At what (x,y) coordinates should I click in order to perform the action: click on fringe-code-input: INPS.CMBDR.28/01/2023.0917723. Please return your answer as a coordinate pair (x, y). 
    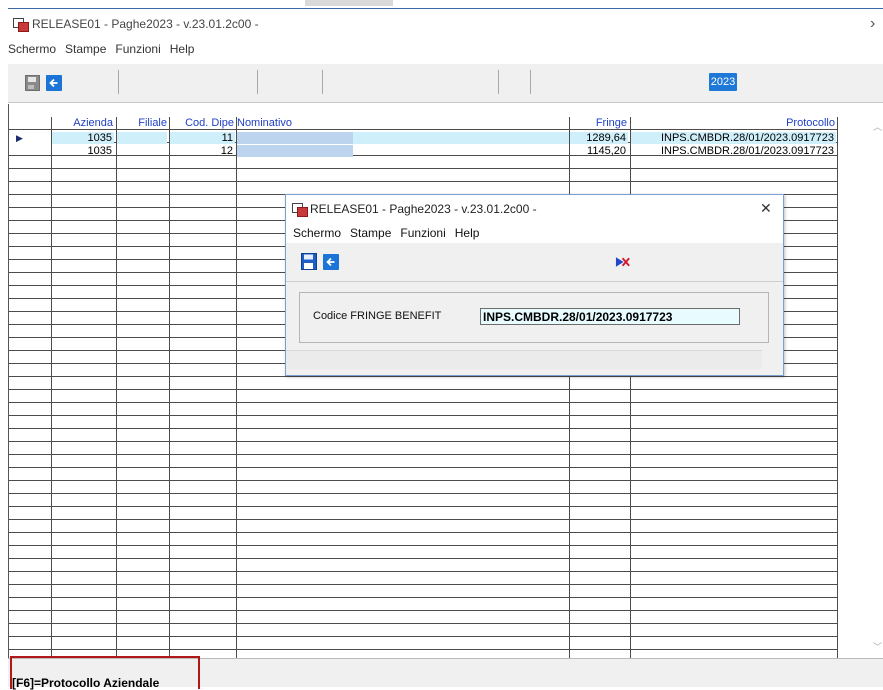
    Looking at the image, I should click on (610, 316).